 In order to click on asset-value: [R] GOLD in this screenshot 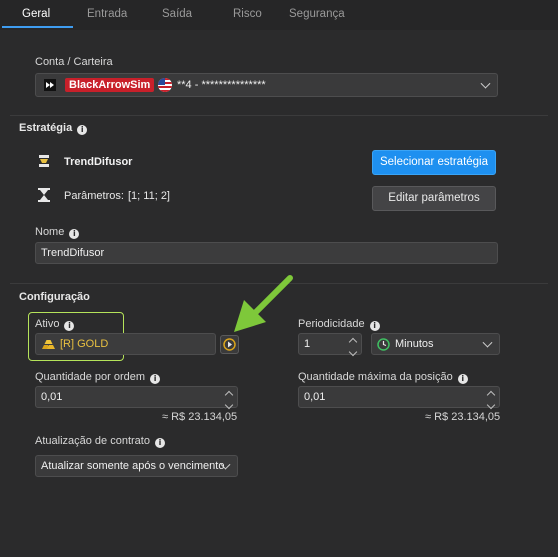, I will do `click(84, 344)`.